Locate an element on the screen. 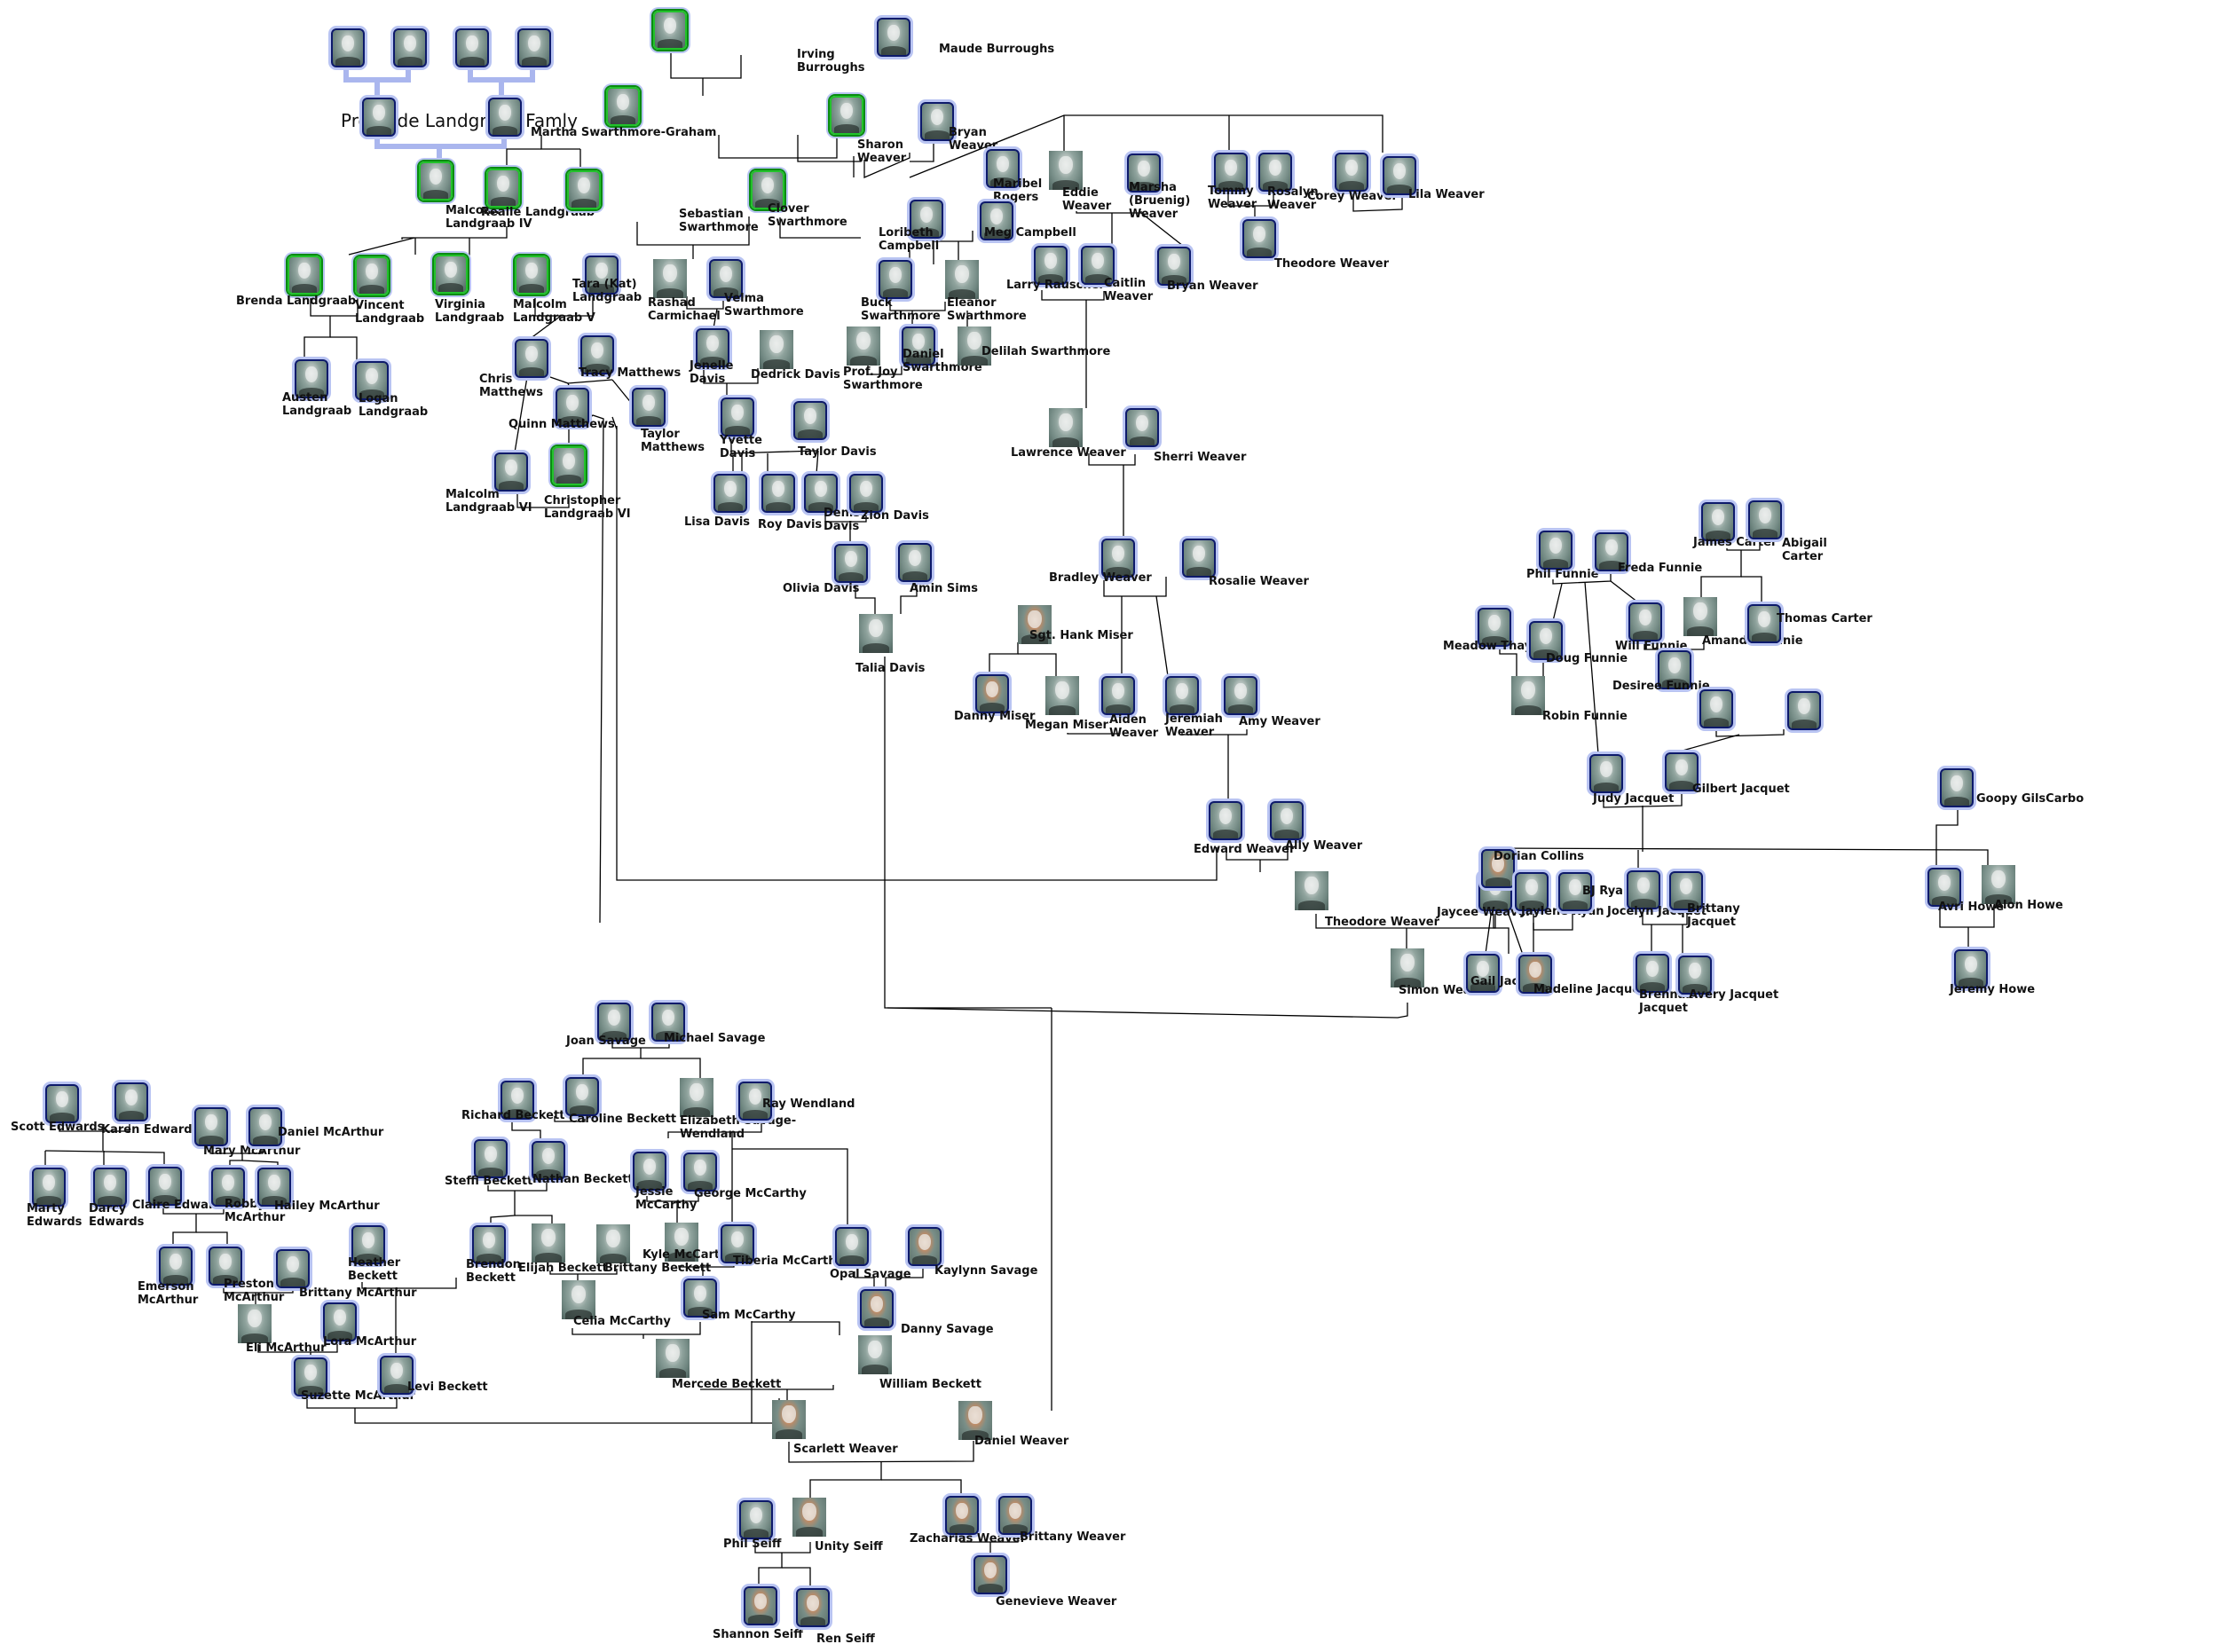 The image size is (2215, 1652). person-name: Sam McCarthy is located at coordinates (749, 1315).